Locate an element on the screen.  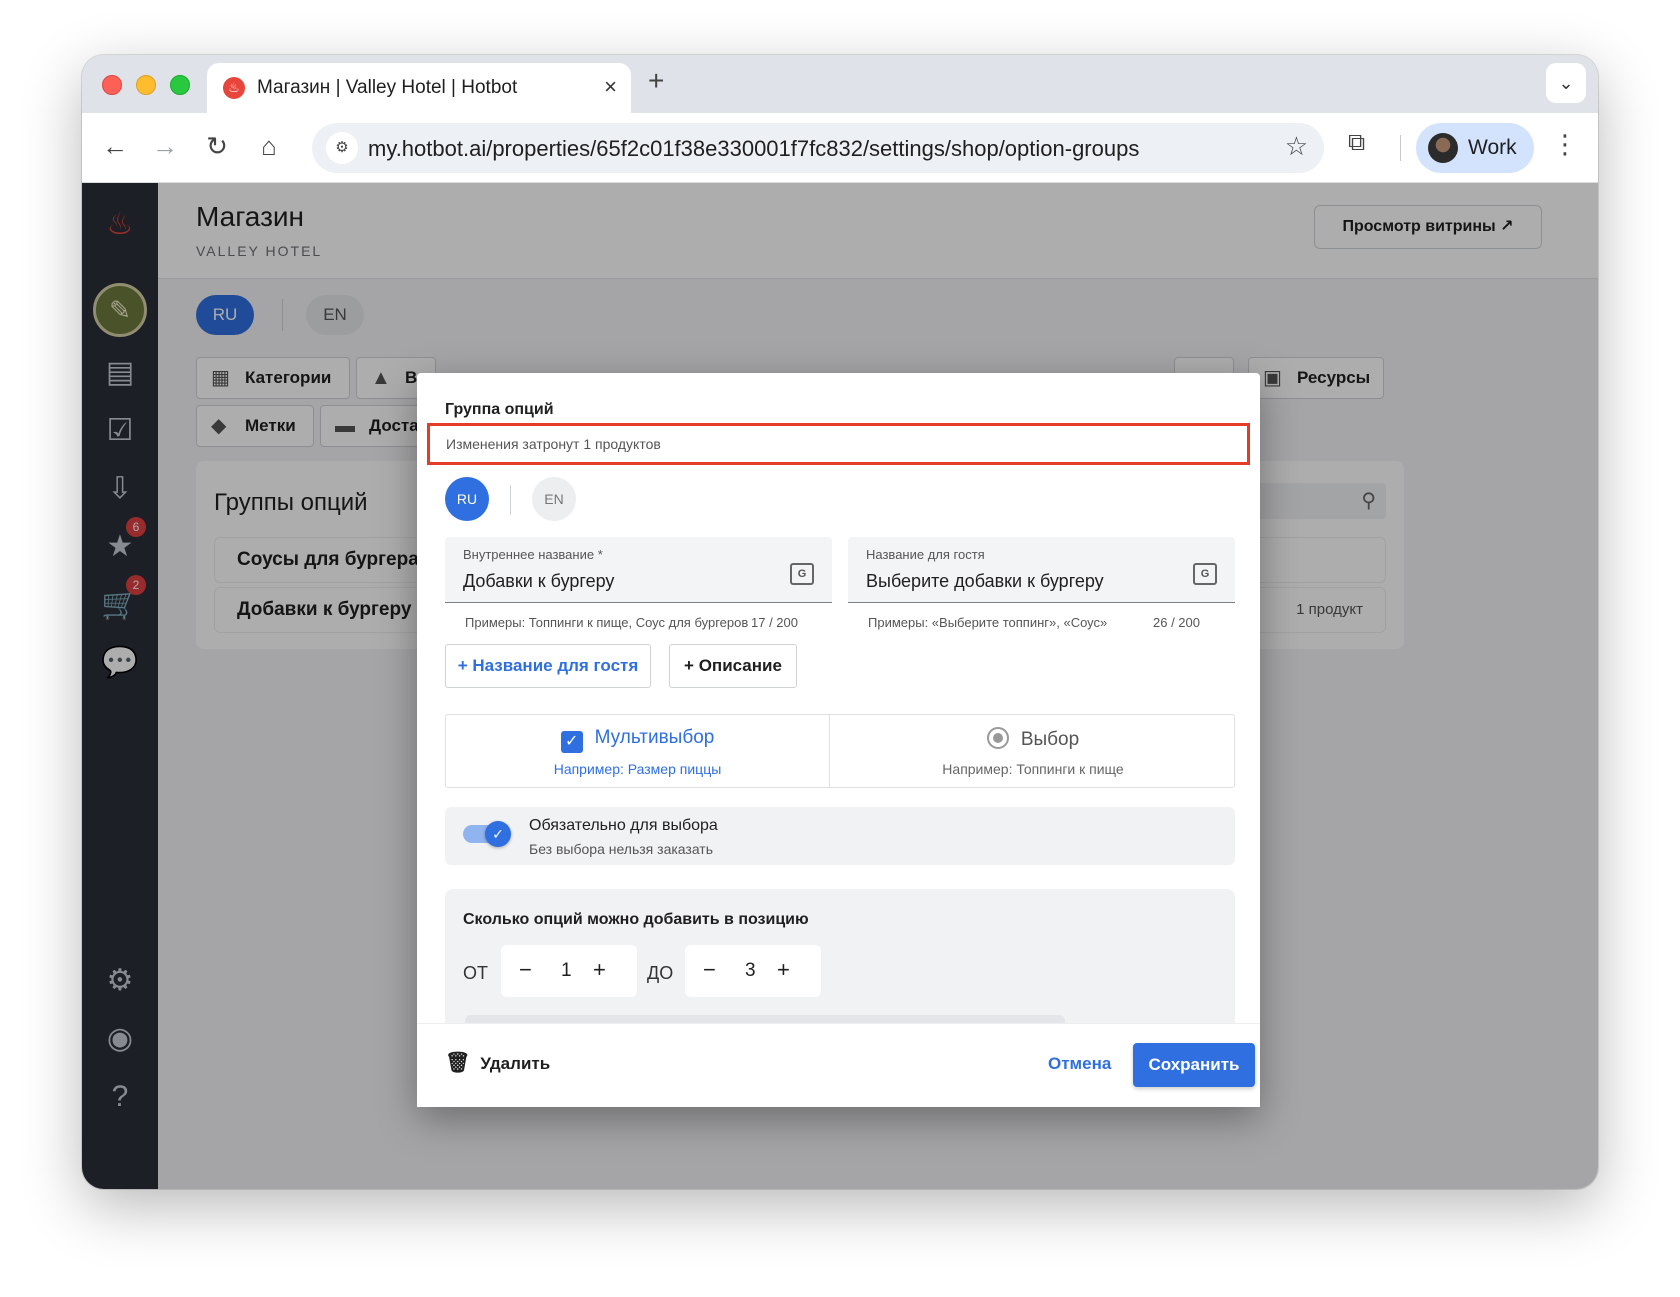
trash-icon: 🗑 is located at coordinates (458, 1063).